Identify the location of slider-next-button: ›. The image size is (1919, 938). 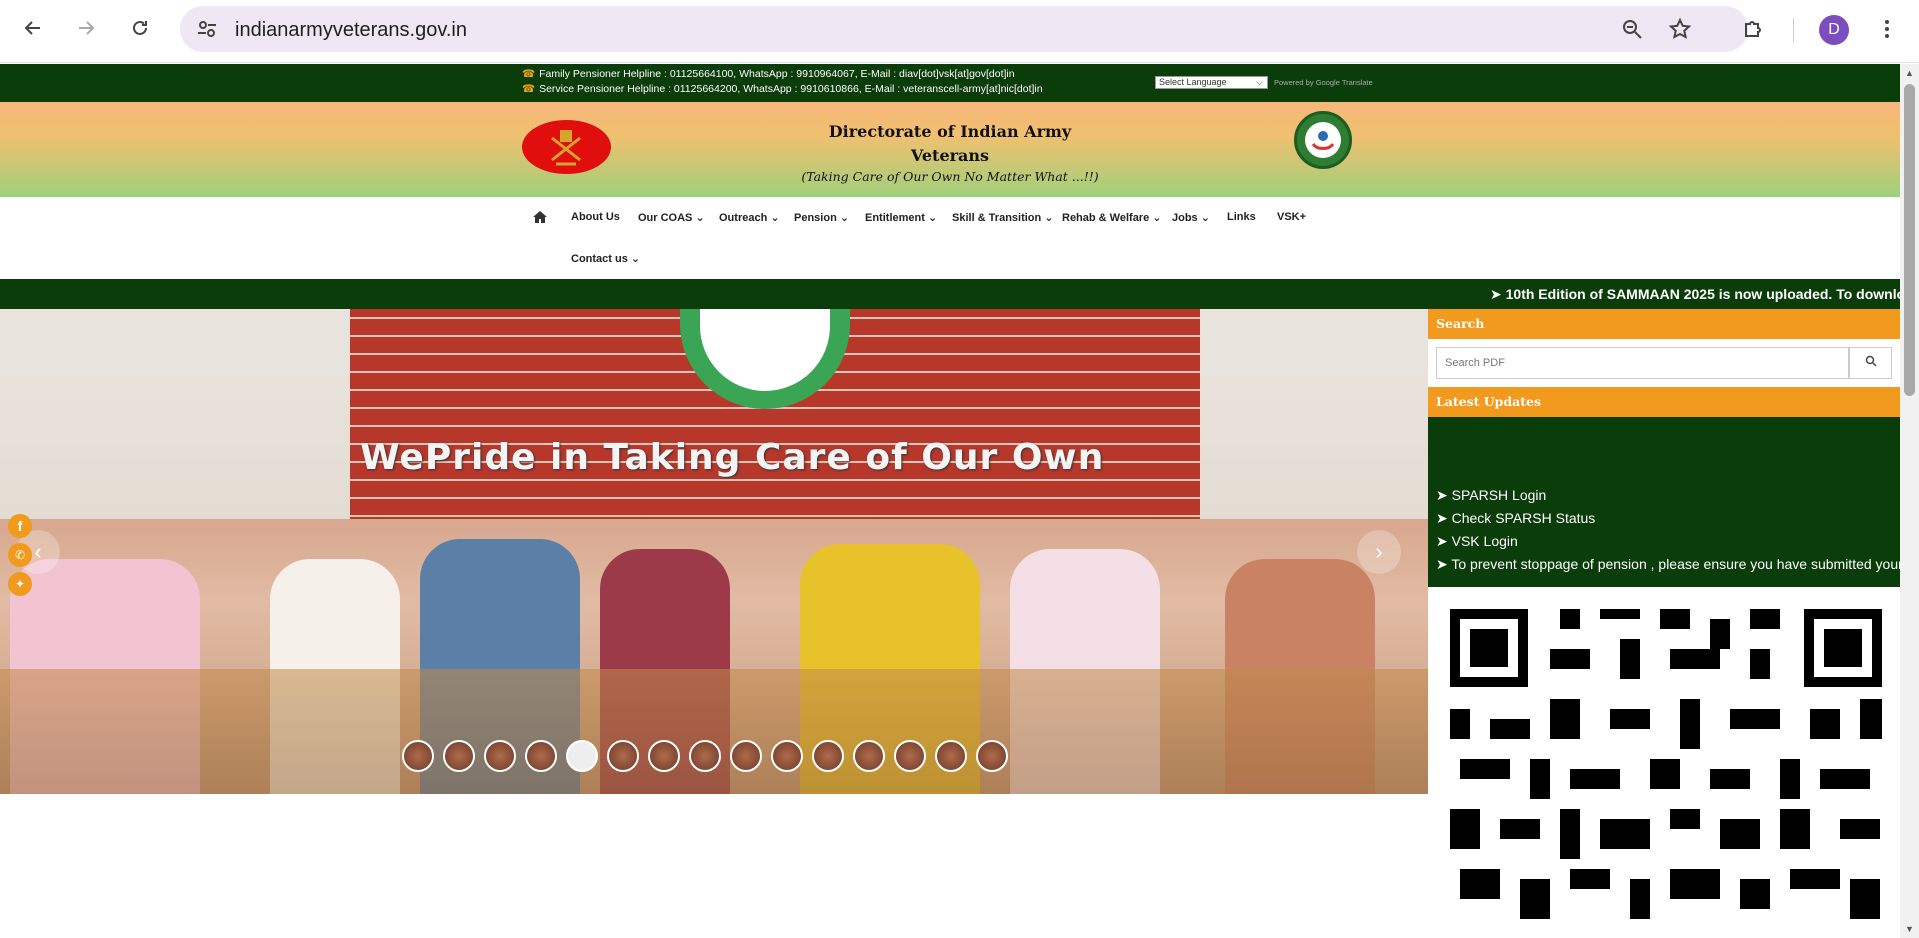
(1379, 552).